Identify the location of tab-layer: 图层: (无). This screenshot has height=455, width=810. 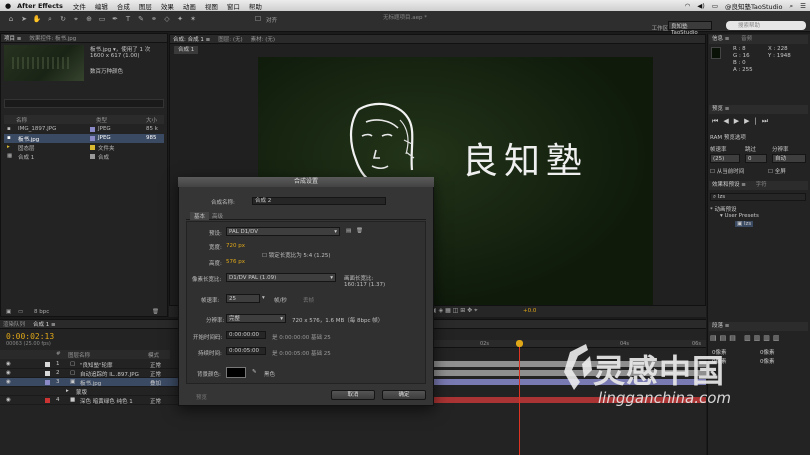
(230, 39).